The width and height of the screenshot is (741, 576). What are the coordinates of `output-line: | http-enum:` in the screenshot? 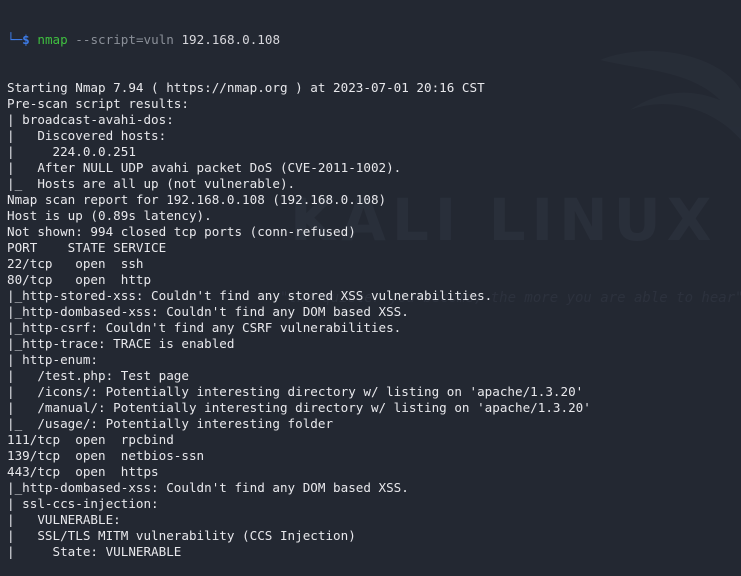 It's located at (52, 359).